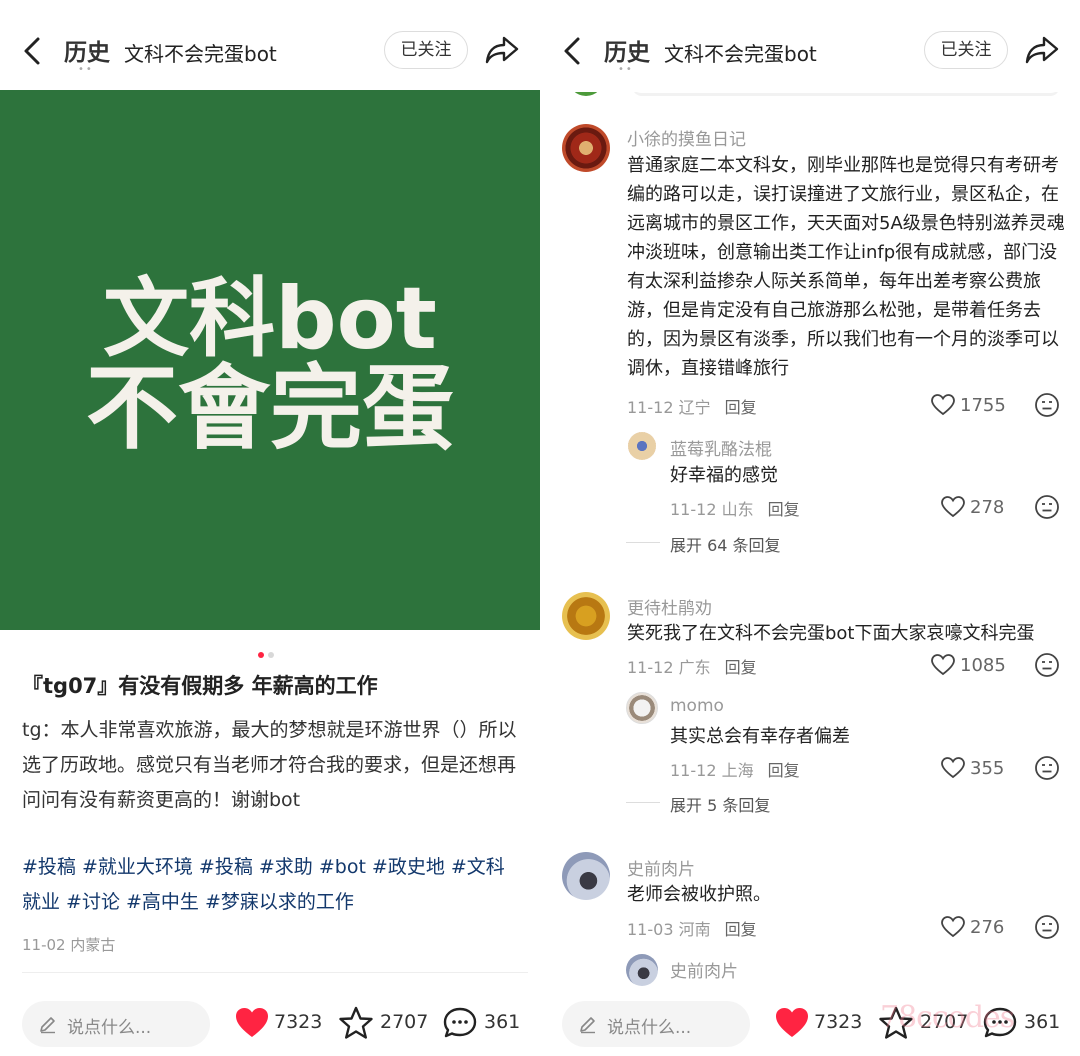 The height and width of the screenshot is (1056, 1080). What do you see at coordinates (460, 1023) in the screenshot?
I see `comment-bubble-icon` at bounding box center [460, 1023].